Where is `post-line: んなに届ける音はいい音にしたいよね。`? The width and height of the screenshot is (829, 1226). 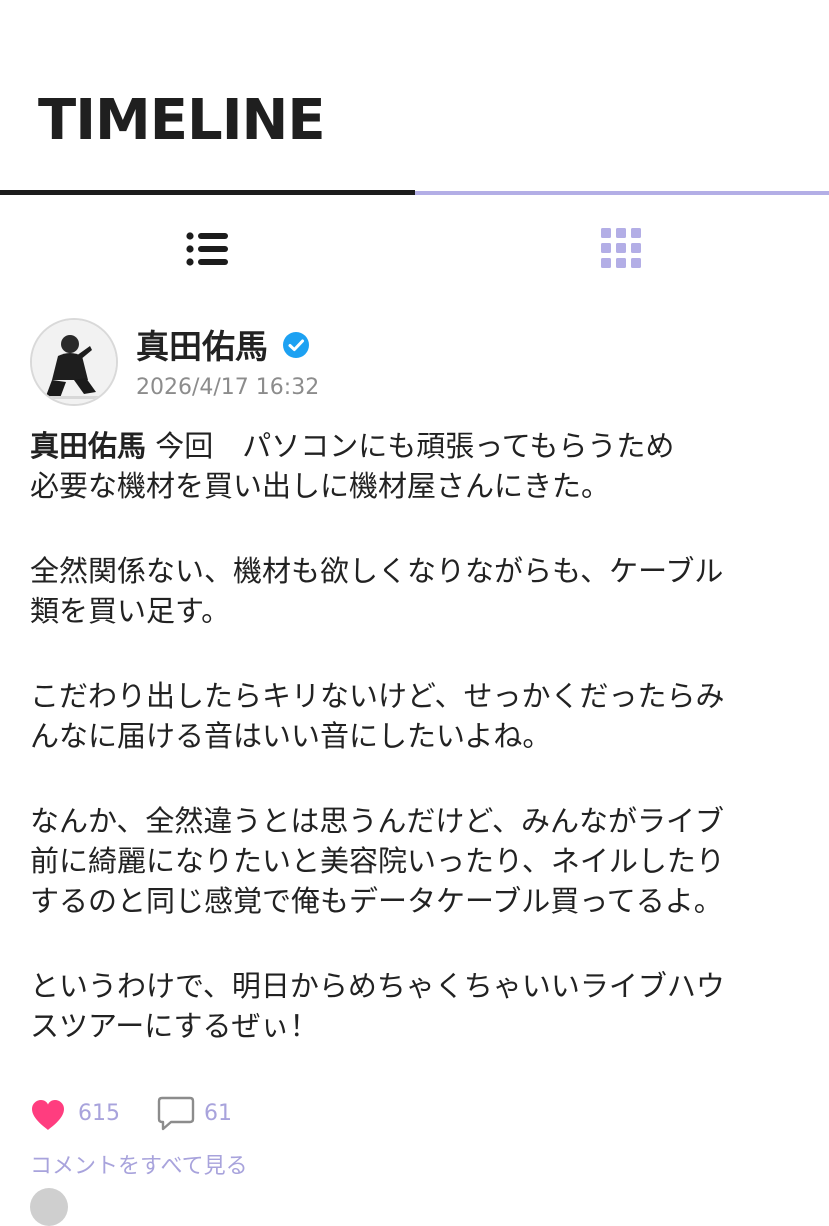
post-line: んなに届ける音はいい音にしたいよね。 is located at coordinates (291, 736).